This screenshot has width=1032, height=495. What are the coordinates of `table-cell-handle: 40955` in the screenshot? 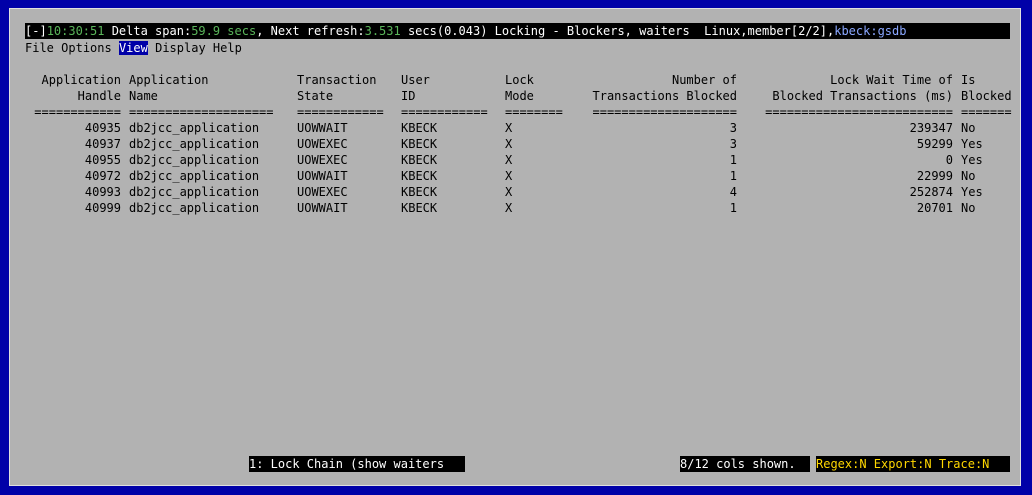 It's located at (102, 160).